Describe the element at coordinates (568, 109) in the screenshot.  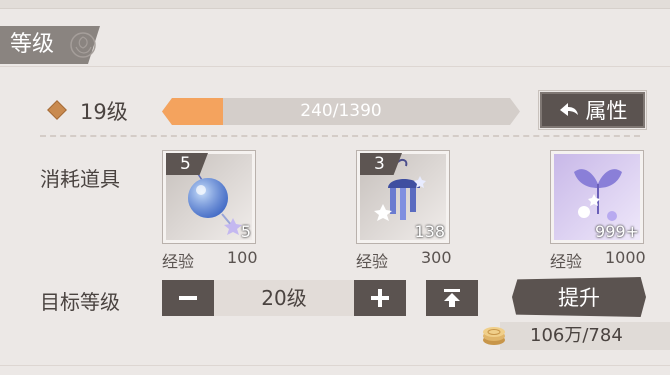
I see `back-arrow-icon` at that location.